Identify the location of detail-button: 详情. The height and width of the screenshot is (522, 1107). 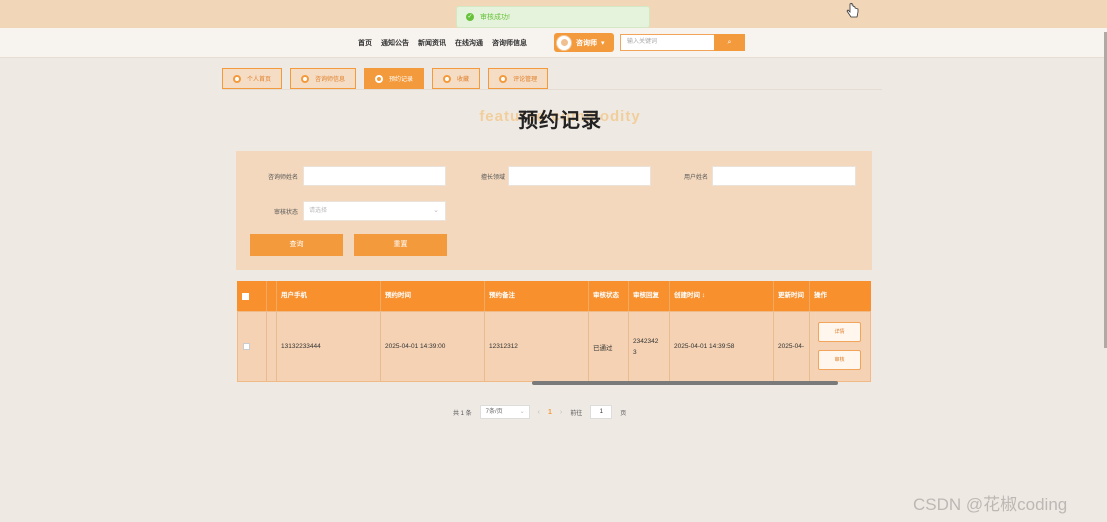
(839, 332).